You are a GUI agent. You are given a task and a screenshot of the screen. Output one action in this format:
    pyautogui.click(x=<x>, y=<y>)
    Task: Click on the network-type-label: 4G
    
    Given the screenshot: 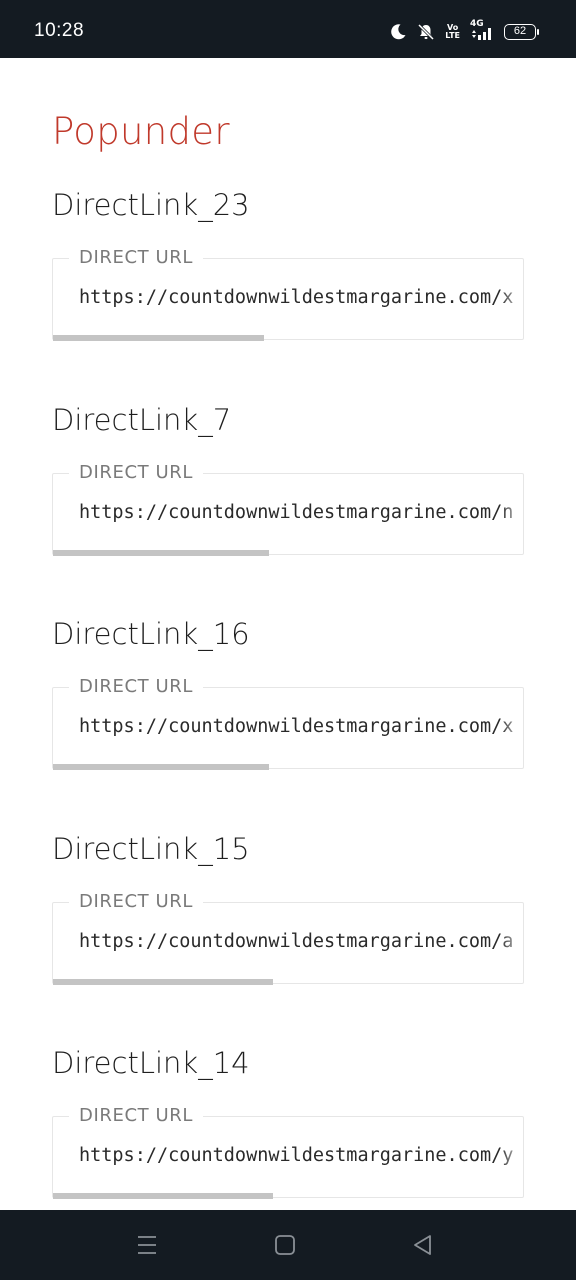 What is the action you would take?
    pyautogui.click(x=477, y=24)
    